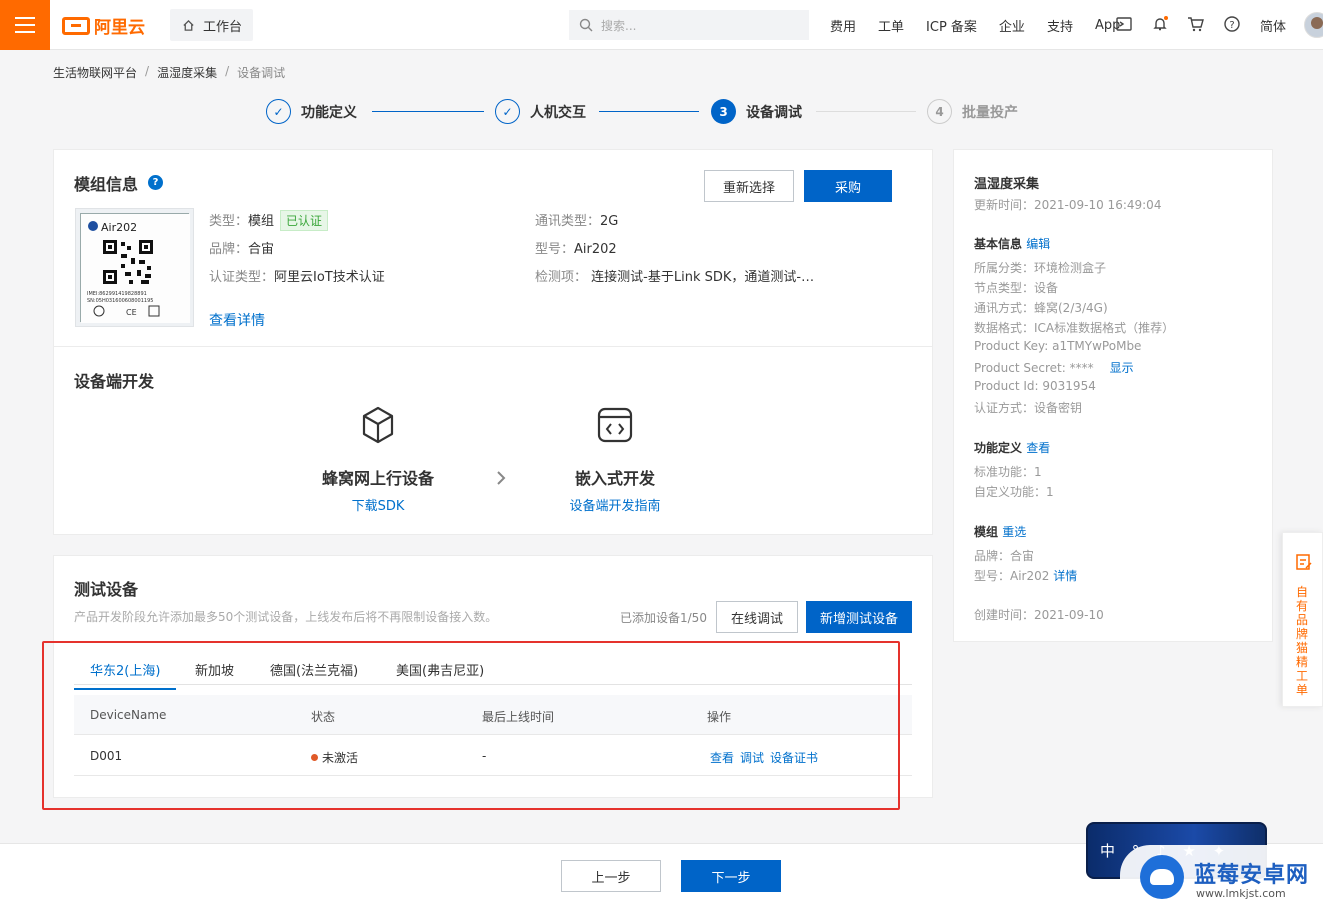  What do you see at coordinates (1313, 25) in the screenshot?
I see `avatar` at bounding box center [1313, 25].